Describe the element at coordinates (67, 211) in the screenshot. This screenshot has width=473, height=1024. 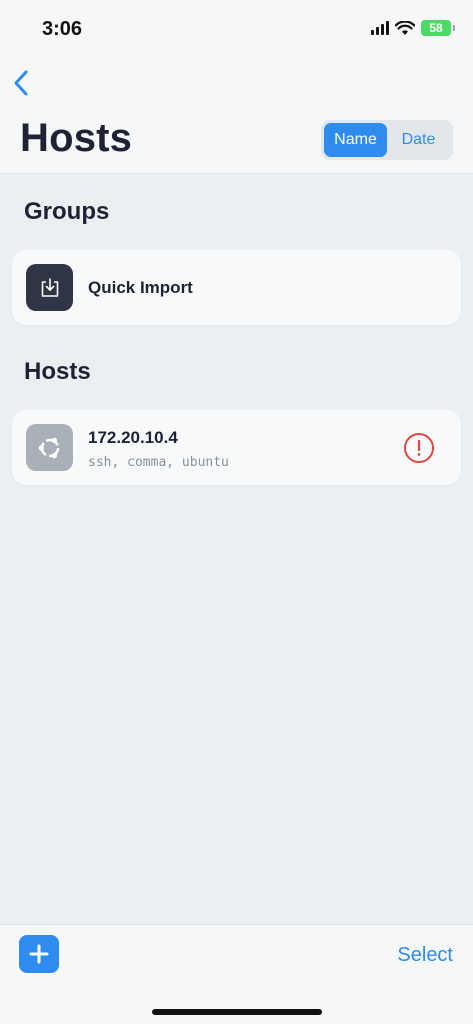
I see `groups-section-title: Groups` at that location.